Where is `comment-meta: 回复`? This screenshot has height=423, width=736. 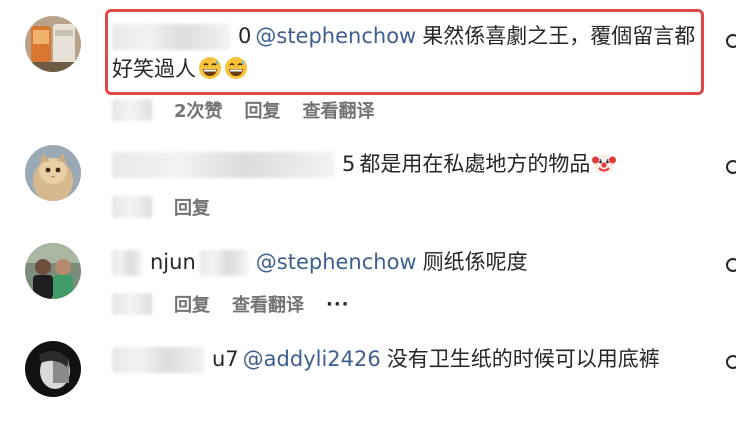
comment-meta: 回复 is located at coordinates (161, 207).